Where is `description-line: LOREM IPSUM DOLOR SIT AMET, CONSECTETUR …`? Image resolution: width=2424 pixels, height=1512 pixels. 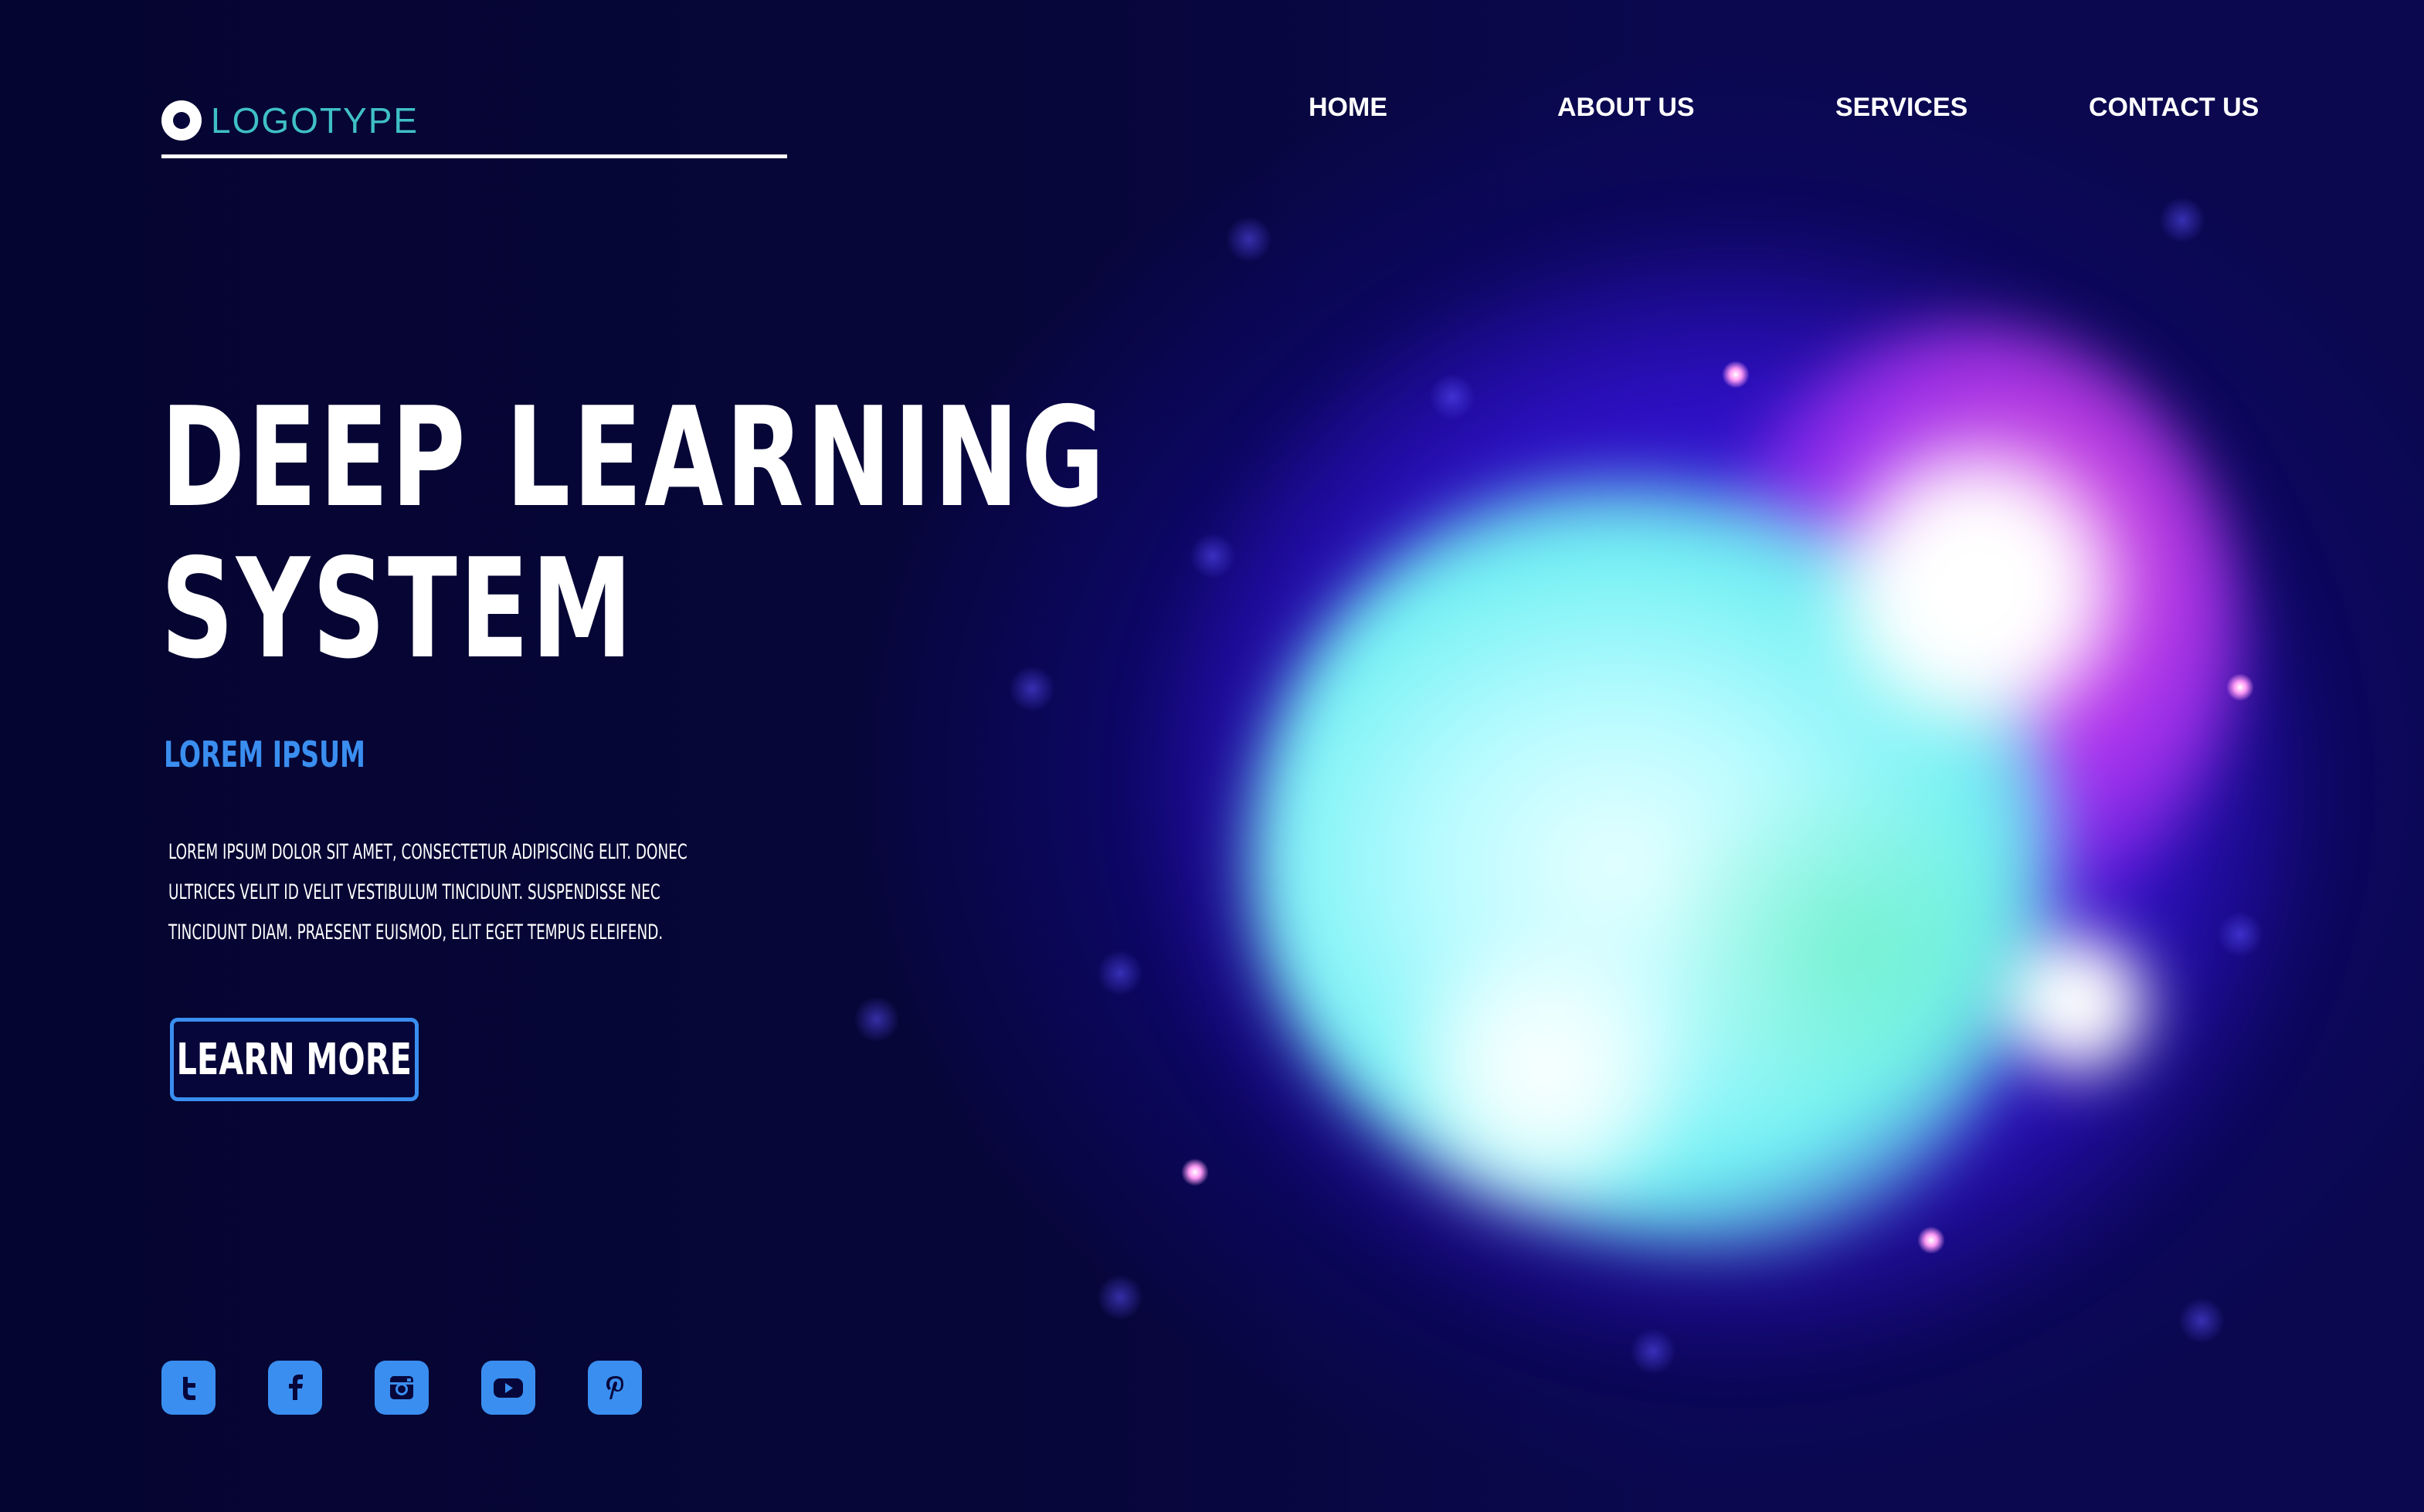
description-line: LOREM IPSUM DOLOR SIT AMET, CONSECTETUR … is located at coordinates (428, 852).